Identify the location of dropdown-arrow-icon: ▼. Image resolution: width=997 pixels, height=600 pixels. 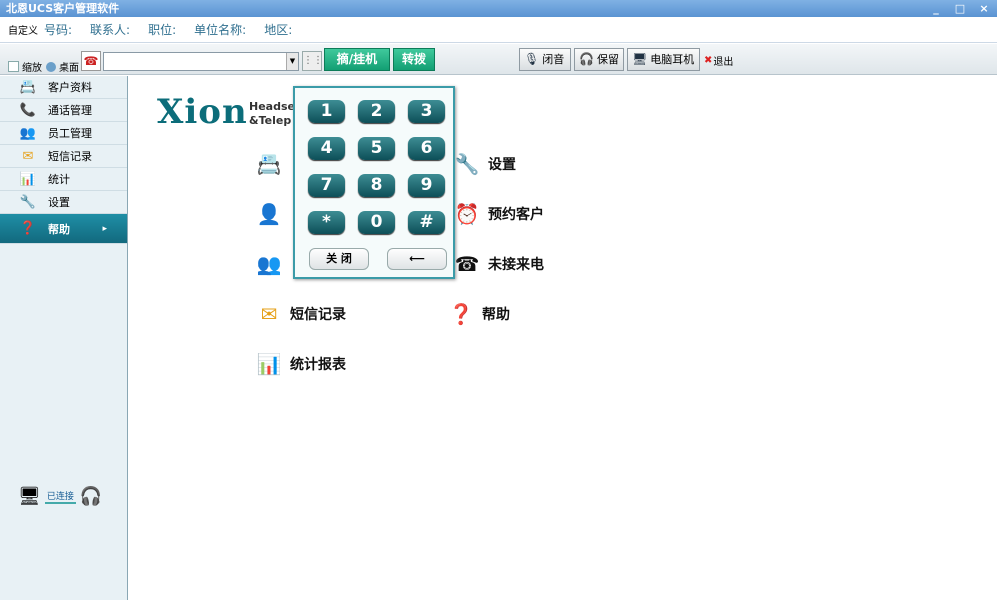
(292, 61).